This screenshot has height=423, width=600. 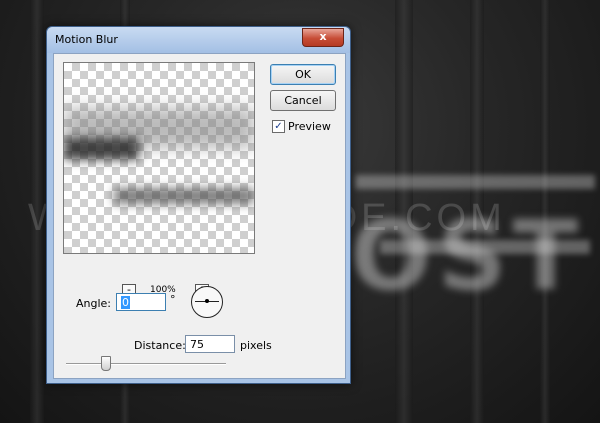 I want to click on distance-slider-track, so click(x=146, y=364).